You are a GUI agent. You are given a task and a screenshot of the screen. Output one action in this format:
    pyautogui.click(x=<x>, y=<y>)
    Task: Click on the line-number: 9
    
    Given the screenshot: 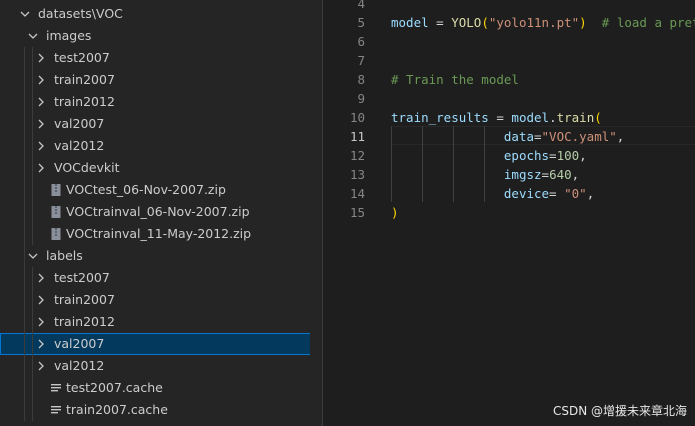 What is the action you would take?
    pyautogui.click(x=361, y=98)
    